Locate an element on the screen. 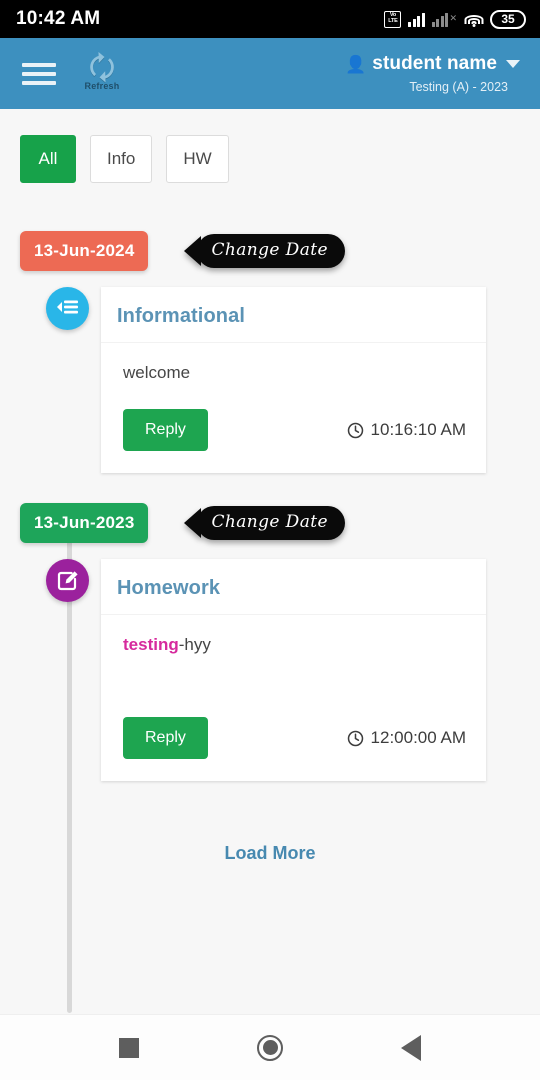  user-avatar-icon: 👤 is located at coordinates (356, 64).